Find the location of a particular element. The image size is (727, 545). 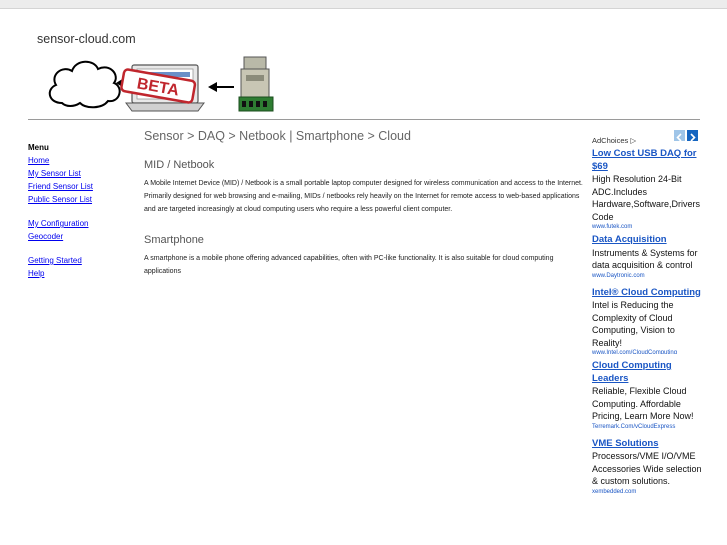

adchoices-label: AdChoices ▷ is located at coordinates (614, 140).